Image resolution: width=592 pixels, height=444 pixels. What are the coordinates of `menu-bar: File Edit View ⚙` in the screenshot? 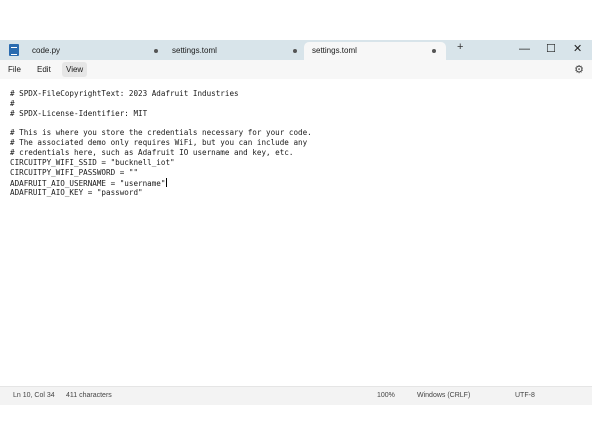 It's located at (296, 69).